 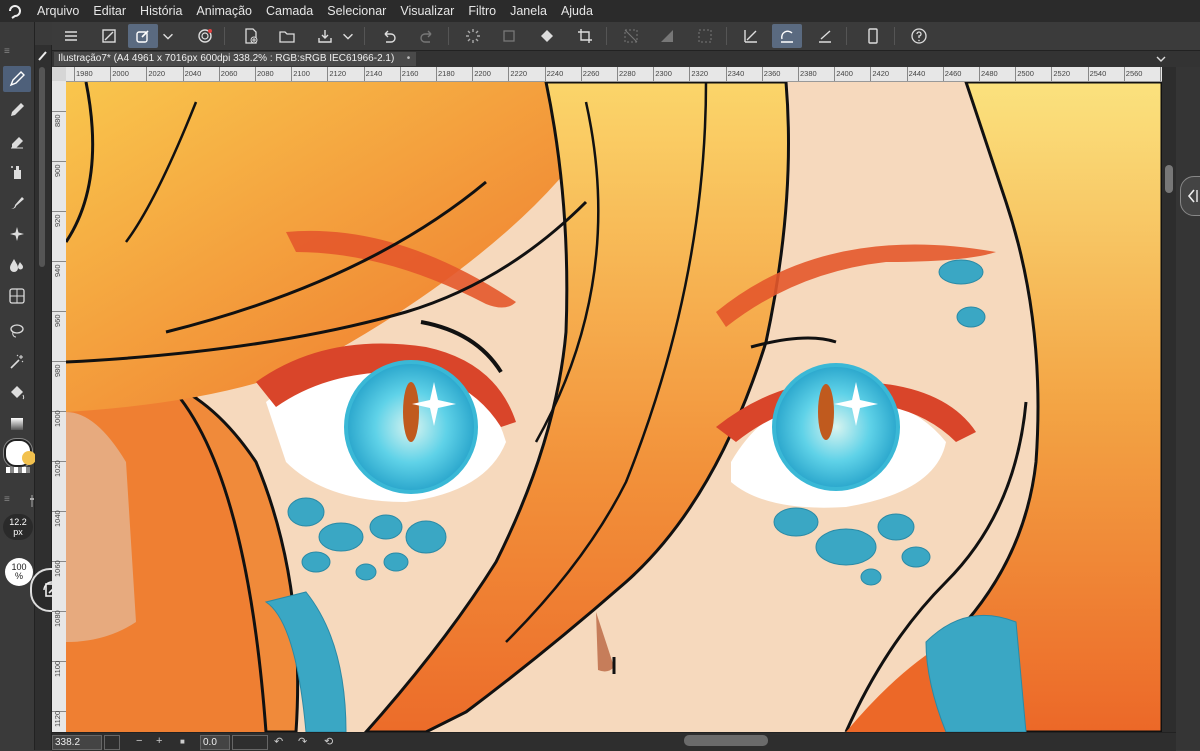 What do you see at coordinates (577, 11) in the screenshot?
I see `menu-ajuda: Ajuda` at bounding box center [577, 11].